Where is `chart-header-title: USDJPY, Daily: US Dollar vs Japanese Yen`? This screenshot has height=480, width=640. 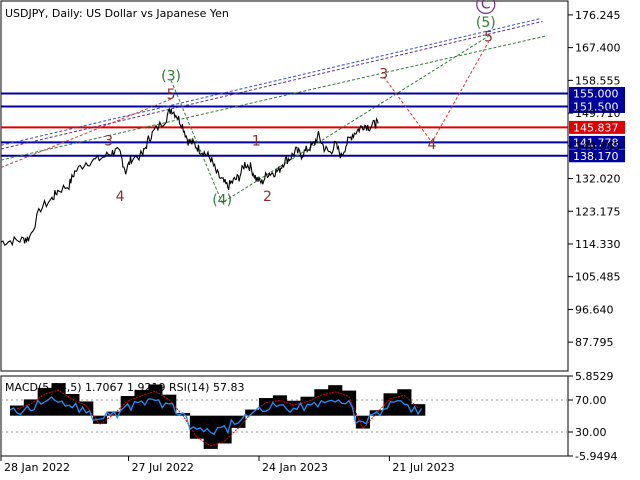
chart-header-title: USDJPY, Daily: US Dollar vs Japanese Yen is located at coordinates (117, 13).